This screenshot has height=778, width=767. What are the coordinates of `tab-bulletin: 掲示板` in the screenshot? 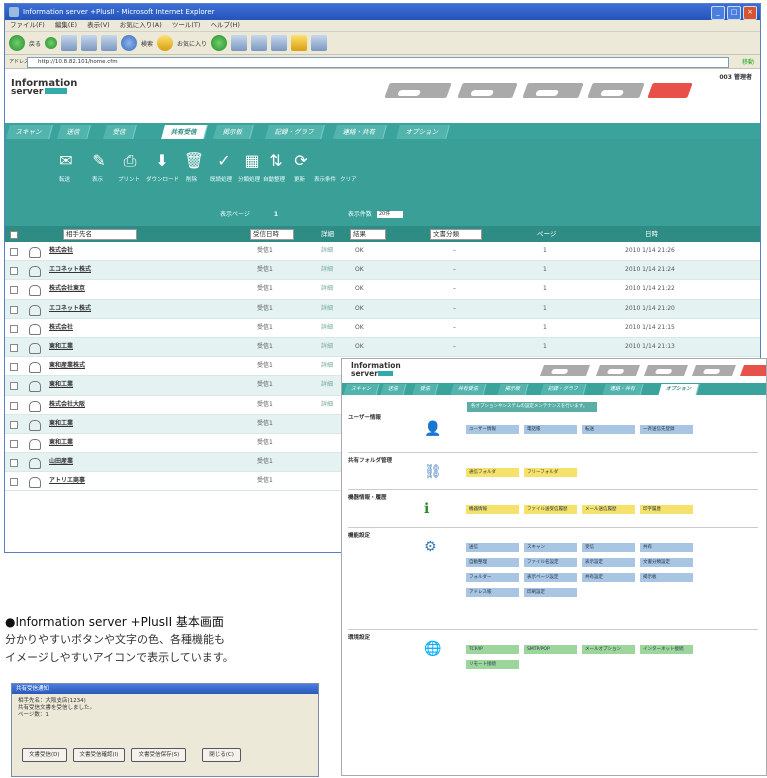 It's located at (233, 132).